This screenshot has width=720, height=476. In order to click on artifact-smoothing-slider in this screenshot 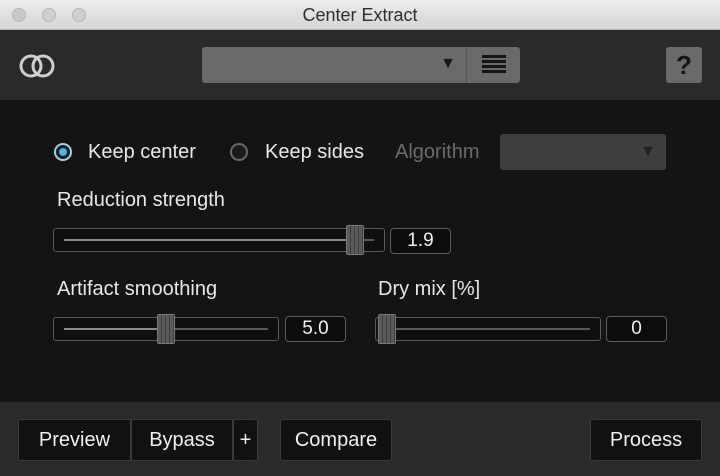, I will do `click(166, 329)`.